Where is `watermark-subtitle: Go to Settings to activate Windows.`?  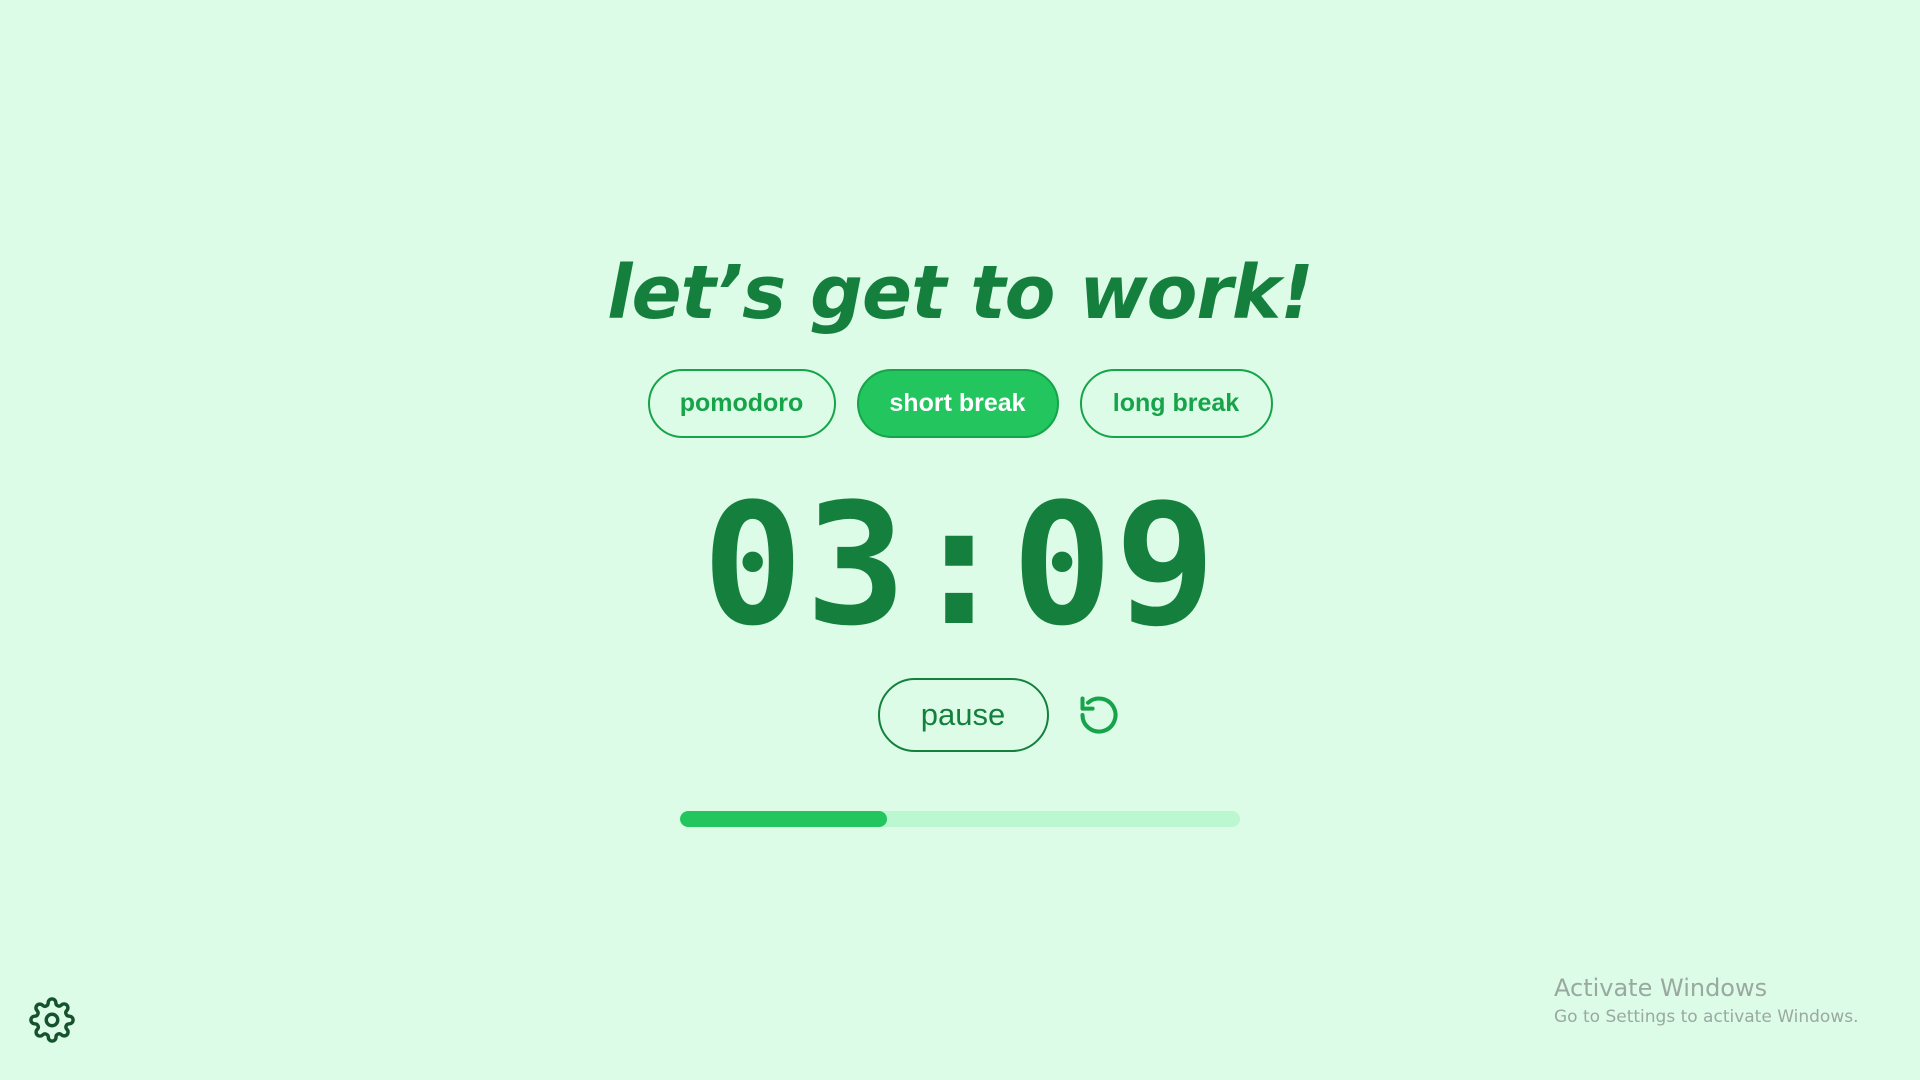 watermark-subtitle: Go to Settings to activate Windows. is located at coordinates (1706, 1017).